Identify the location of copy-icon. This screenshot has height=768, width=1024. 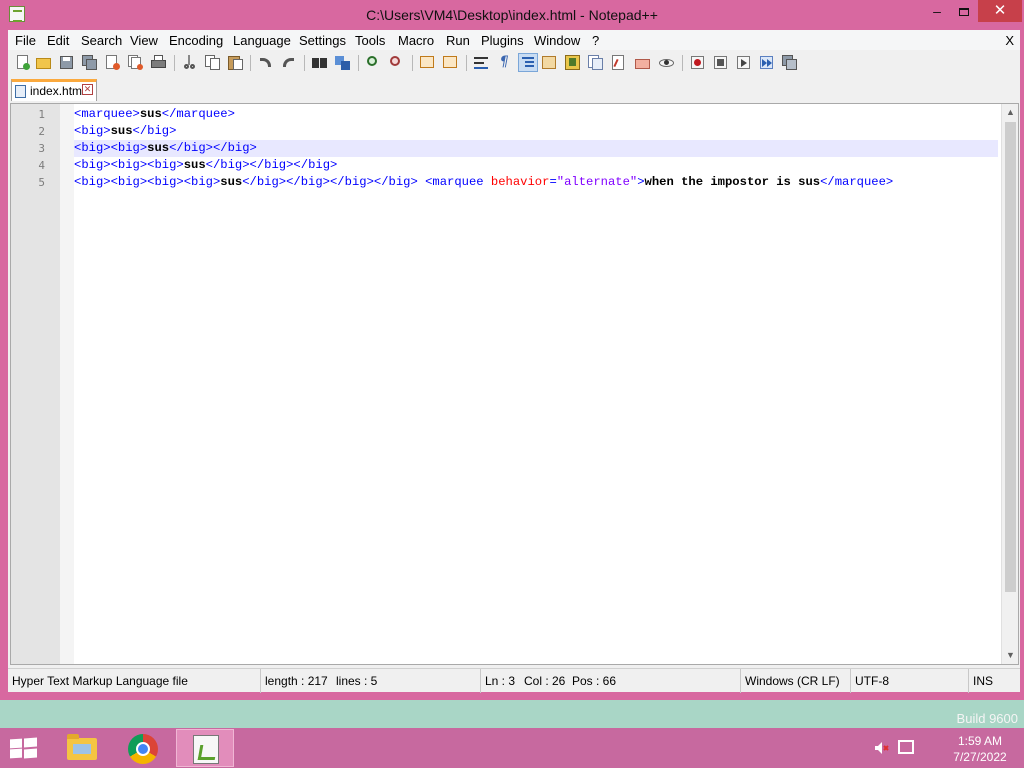
(212, 62).